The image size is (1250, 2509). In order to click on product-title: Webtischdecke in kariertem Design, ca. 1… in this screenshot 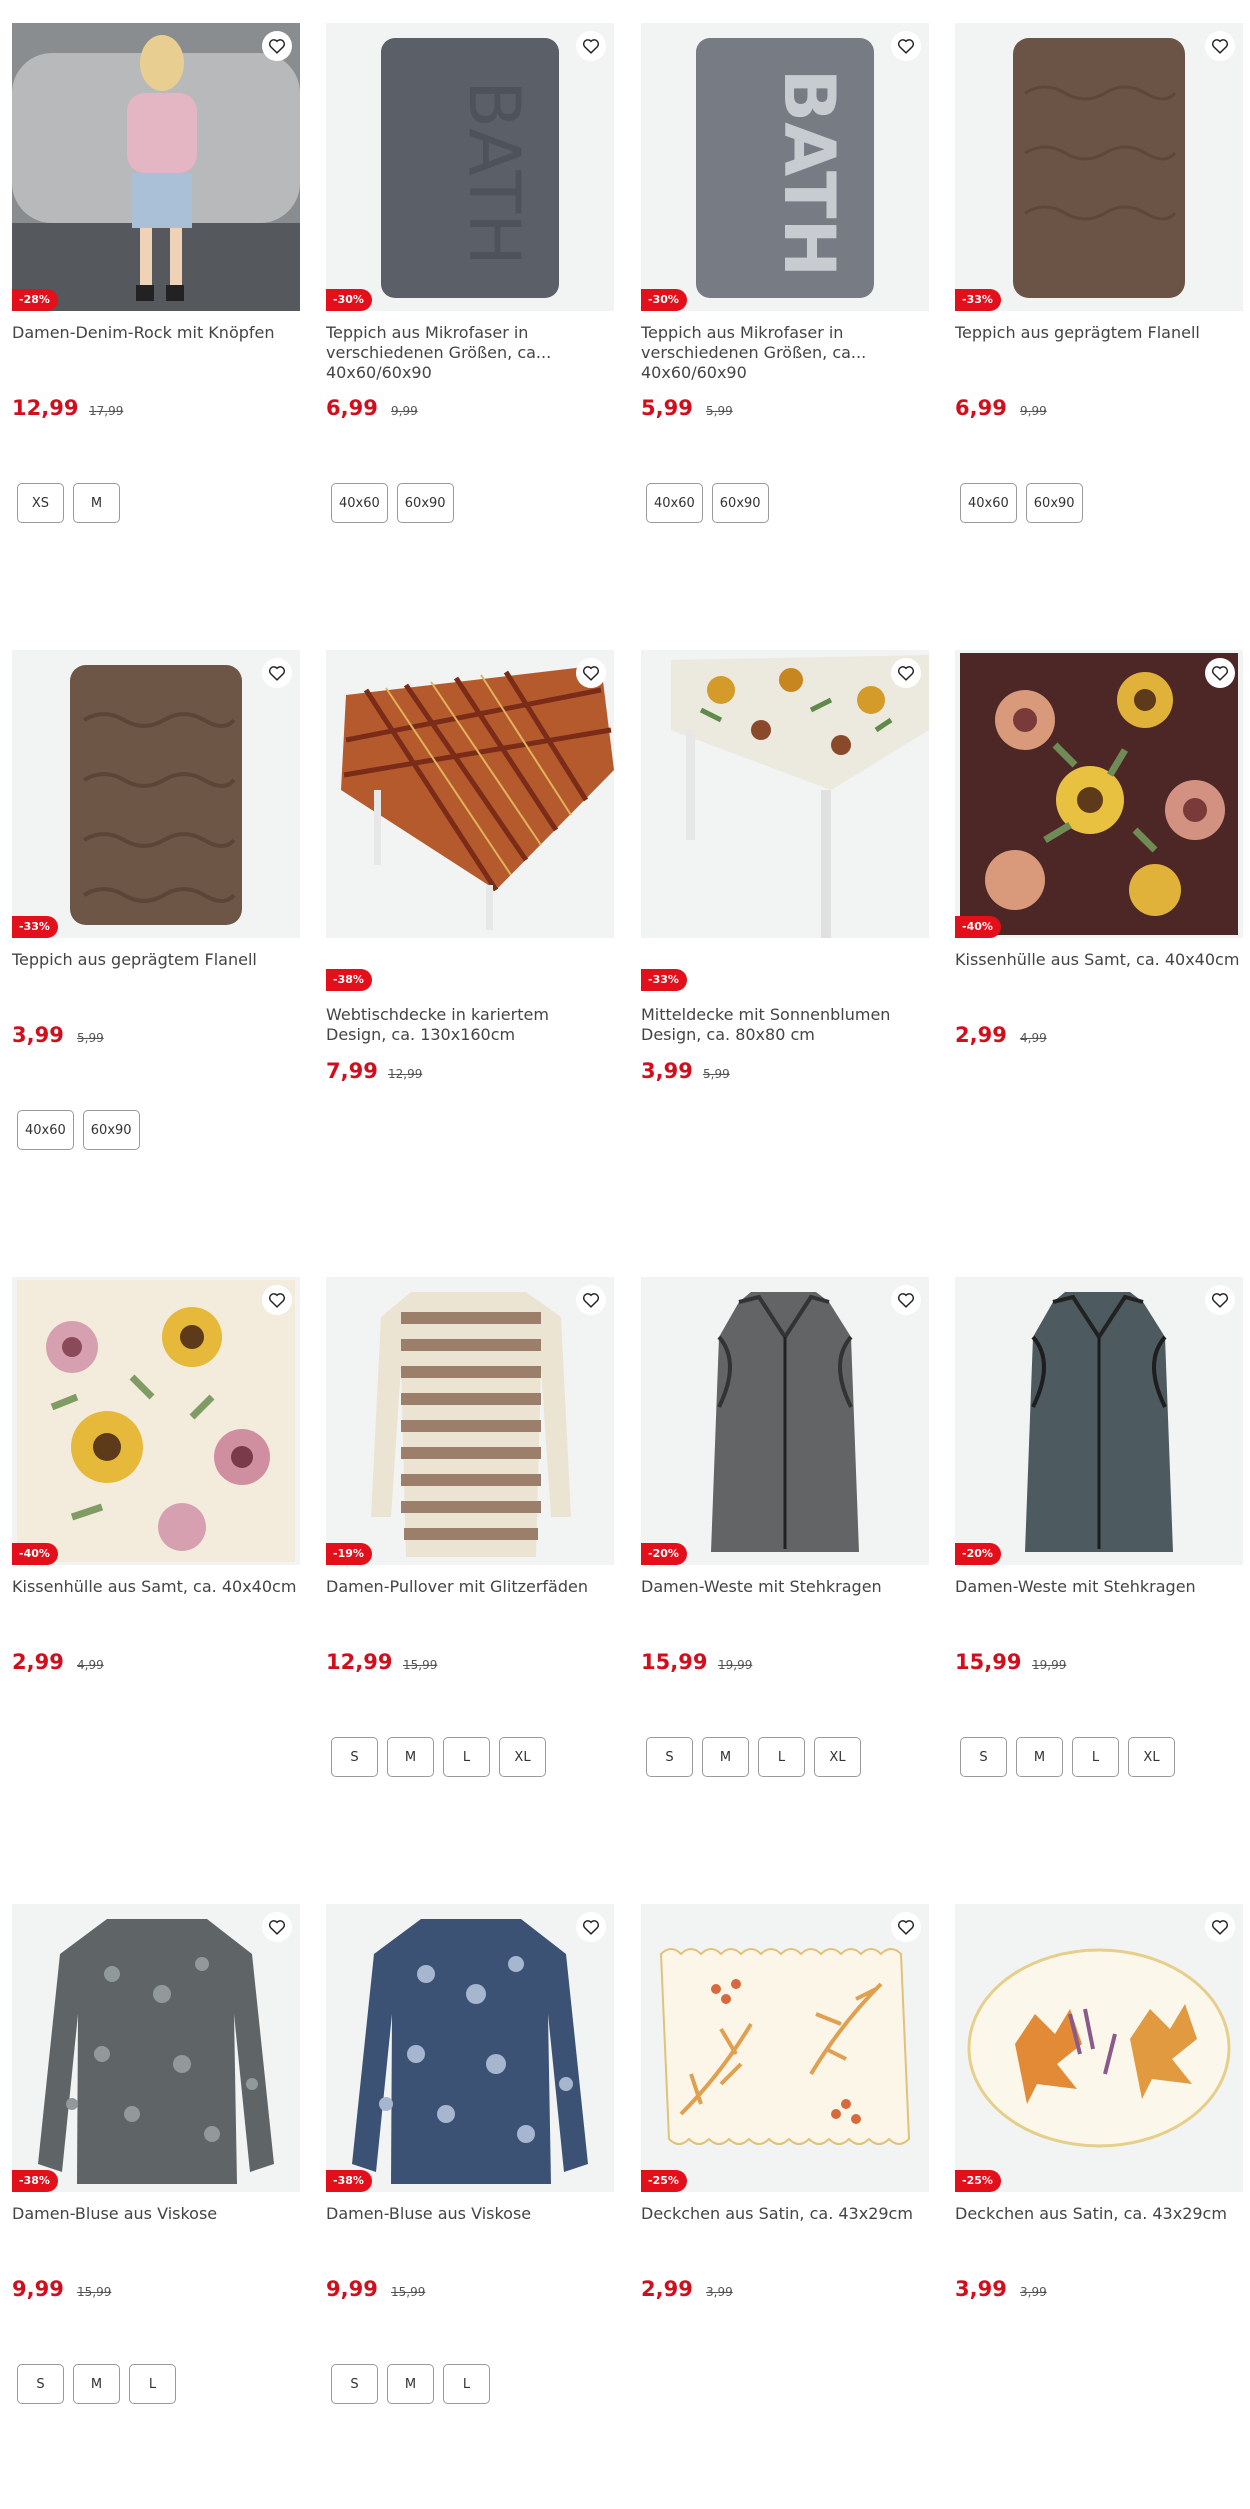, I will do `click(468, 1025)`.